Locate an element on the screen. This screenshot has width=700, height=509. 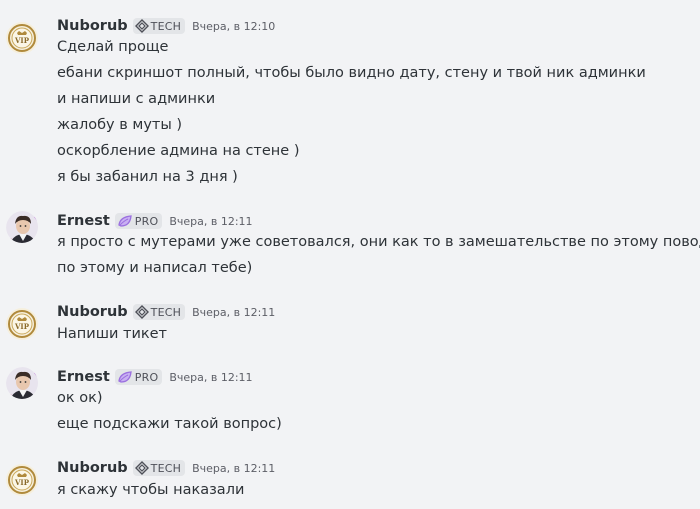
message-line: и напиши с админки is located at coordinates (136, 99).